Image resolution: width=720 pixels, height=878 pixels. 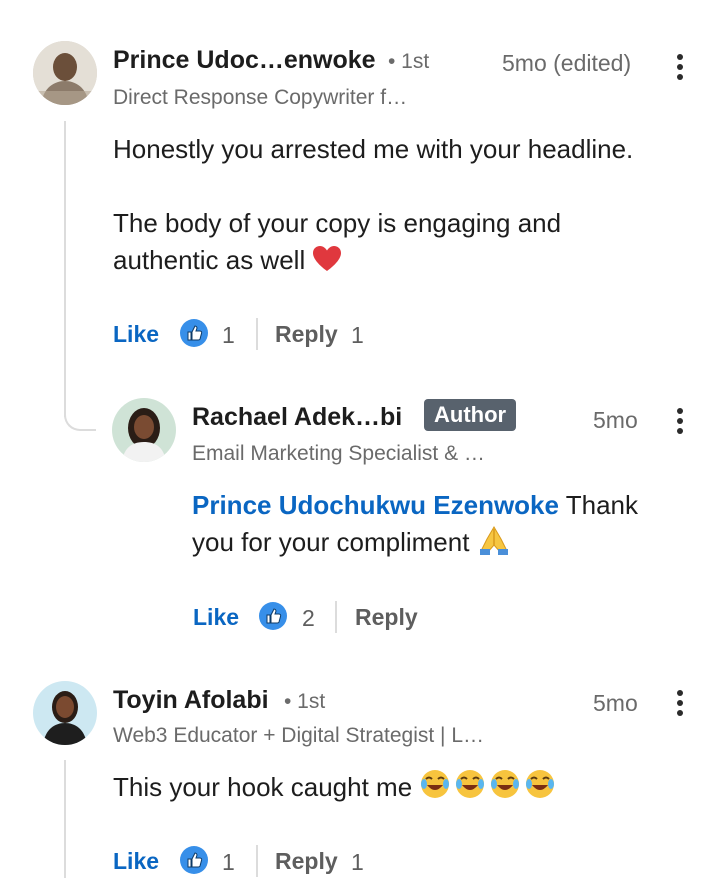 What do you see at coordinates (308, 618) in the screenshot?
I see `like-count: 2` at bounding box center [308, 618].